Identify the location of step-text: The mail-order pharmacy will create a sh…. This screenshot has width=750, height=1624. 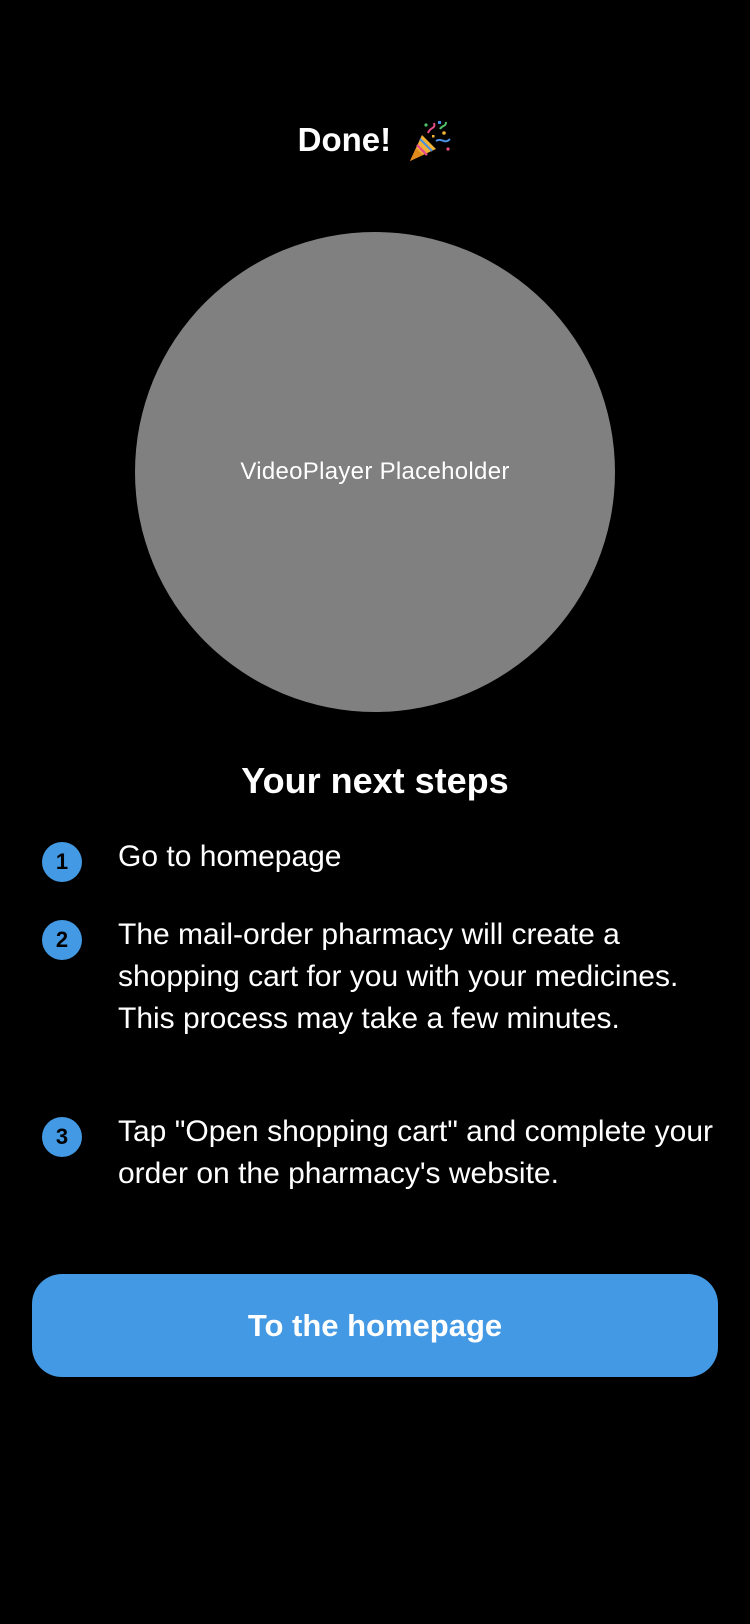
(398, 976).